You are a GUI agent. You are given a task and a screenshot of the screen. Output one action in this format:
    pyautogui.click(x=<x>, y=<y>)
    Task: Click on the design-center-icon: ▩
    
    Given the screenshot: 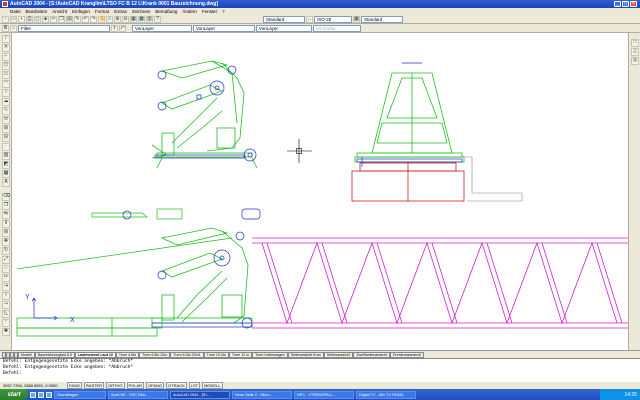 What is the action you would take?
    pyautogui.click(x=141, y=19)
    